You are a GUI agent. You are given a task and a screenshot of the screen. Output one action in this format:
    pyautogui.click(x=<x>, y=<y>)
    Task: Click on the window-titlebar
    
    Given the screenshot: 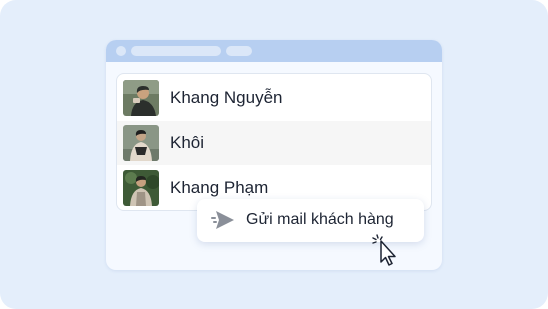 What is the action you would take?
    pyautogui.click(x=274, y=51)
    